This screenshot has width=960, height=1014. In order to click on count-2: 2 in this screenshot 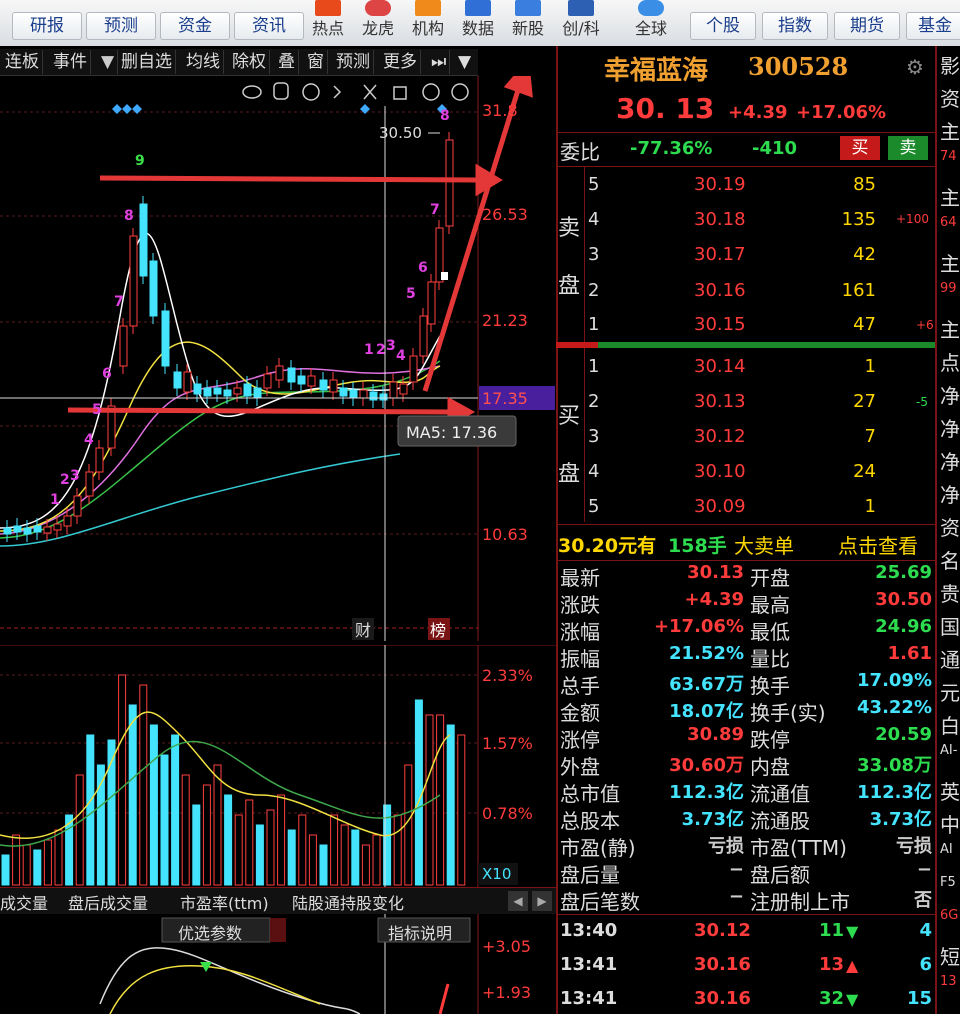, I will do `click(65, 480)`.